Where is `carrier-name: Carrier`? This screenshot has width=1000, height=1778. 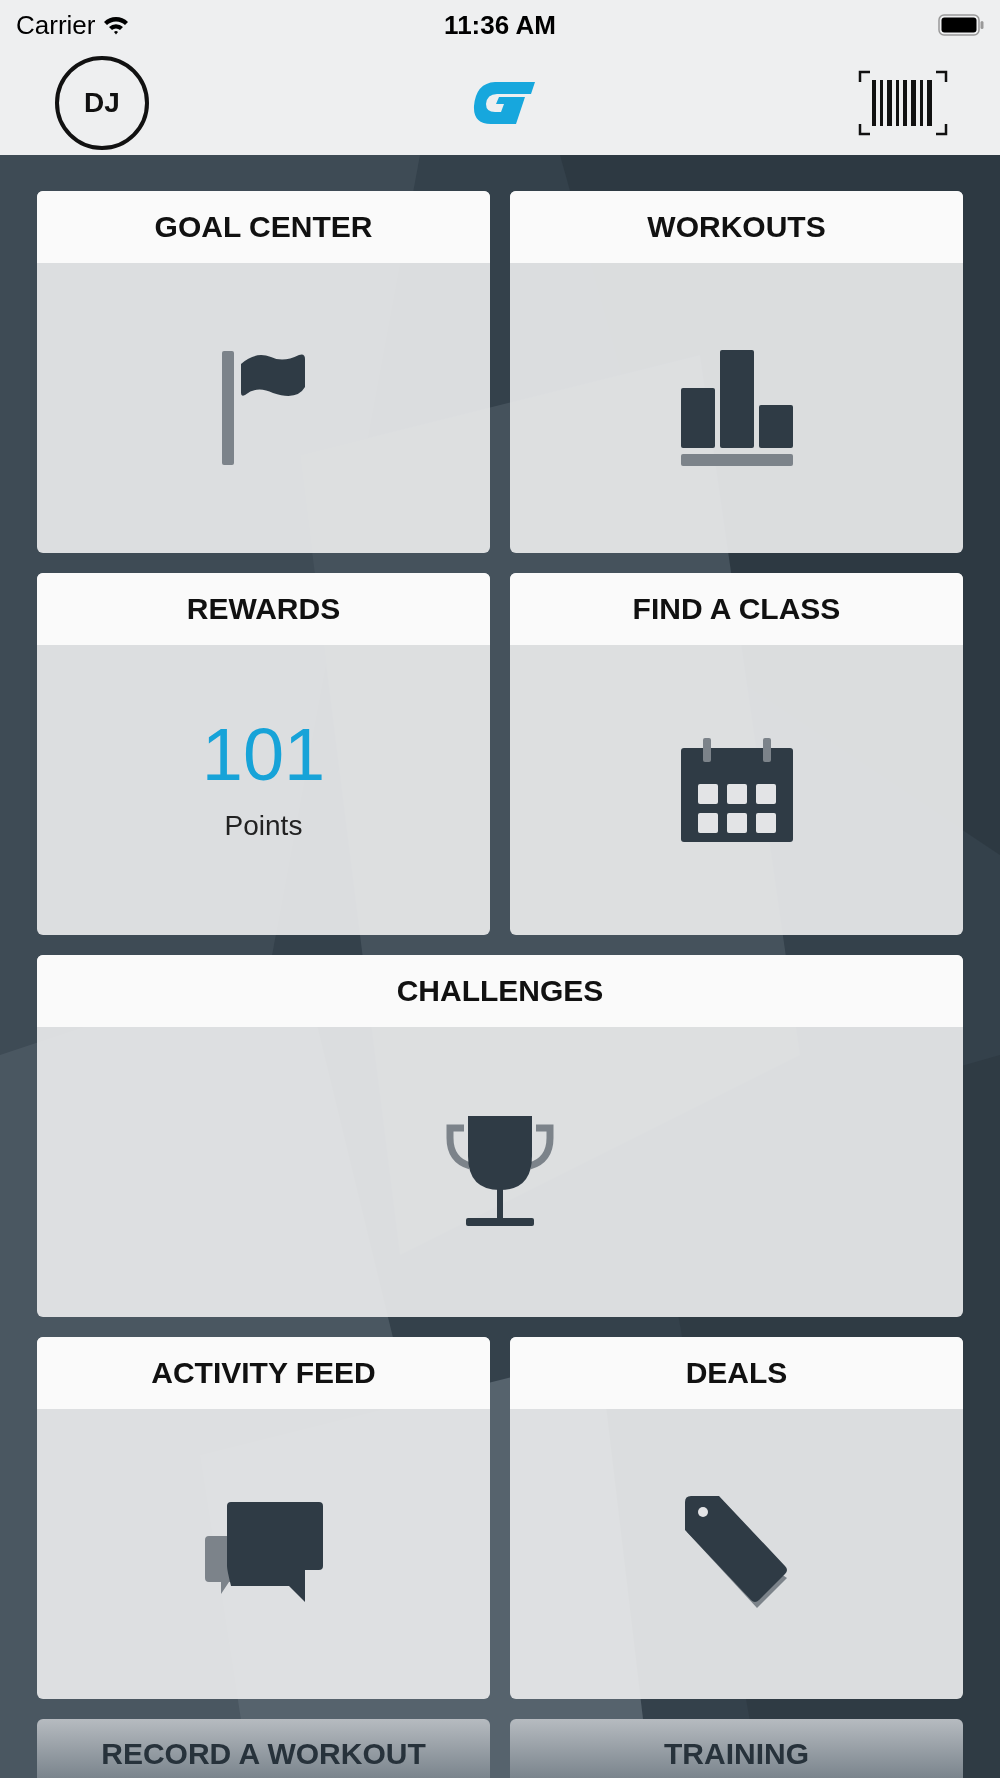
carrier-name: Carrier is located at coordinates (56, 25).